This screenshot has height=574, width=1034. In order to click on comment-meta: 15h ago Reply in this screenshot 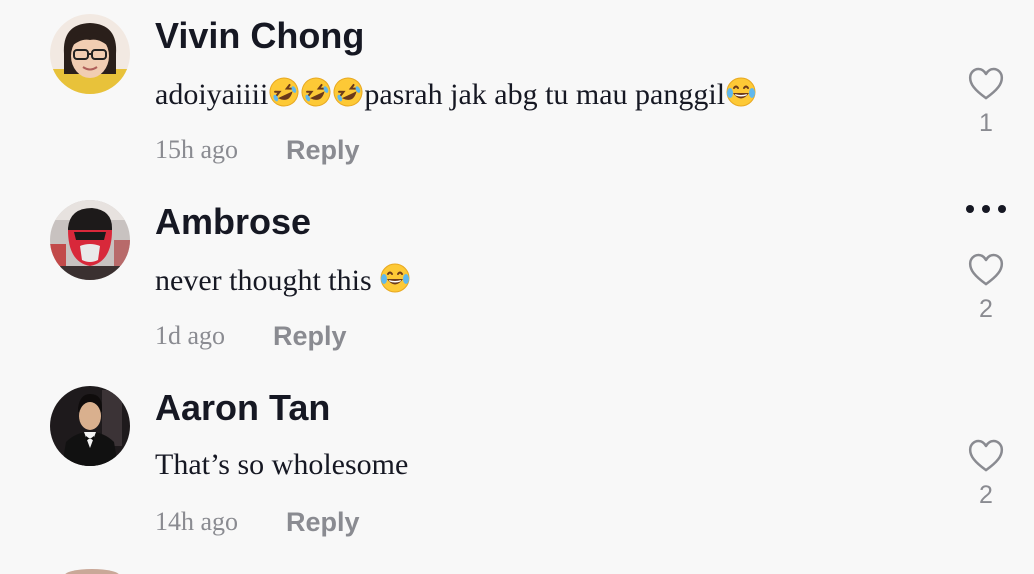, I will do `click(257, 150)`.